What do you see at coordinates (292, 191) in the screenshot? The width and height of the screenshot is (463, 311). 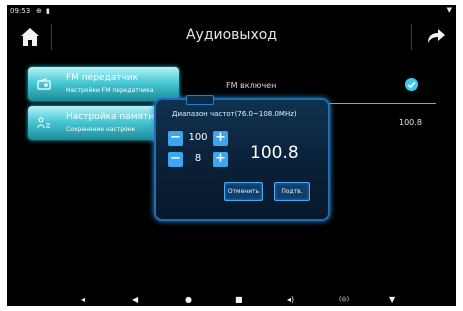 I see `confirm-button: Подтв.` at bounding box center [292, 191].